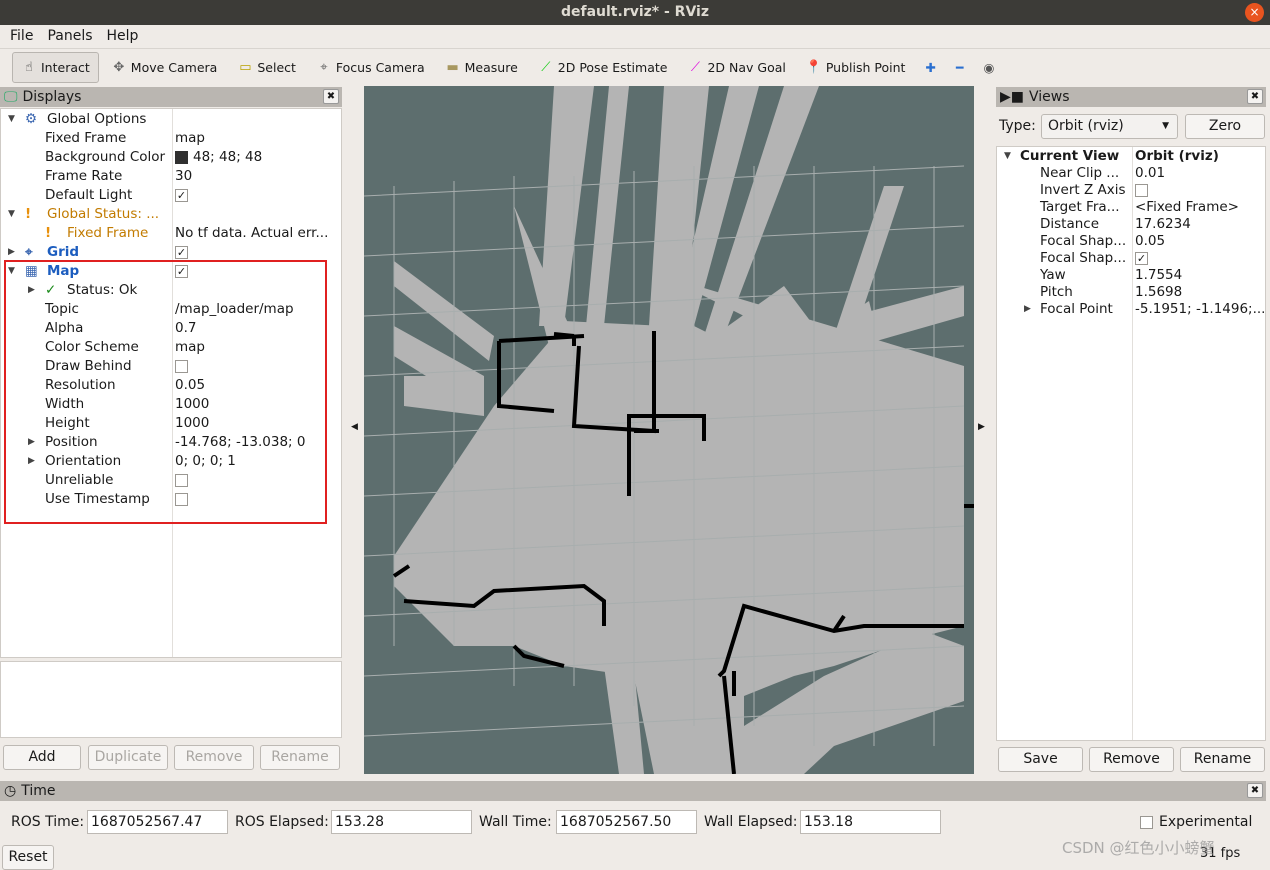 The height and width of the screenshot is (870, 1270). What do you see at coordinates (69, 36) in the screenshot?
I see `menu-panels: Panels` at bounding box center [69, 36].